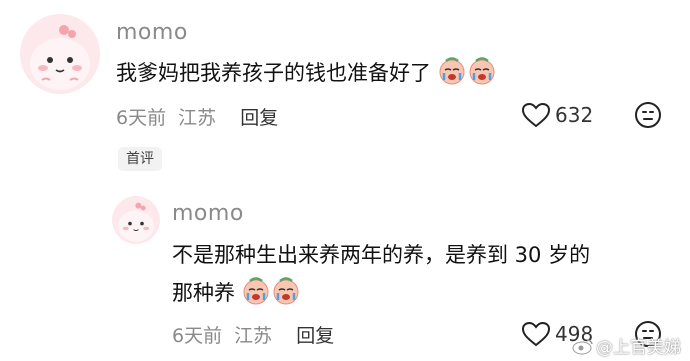 The image size is (690, 361). Describe the element at coordinates (140, 159) in the screenshot. I see `first-comment-badge: 首评` at that location.